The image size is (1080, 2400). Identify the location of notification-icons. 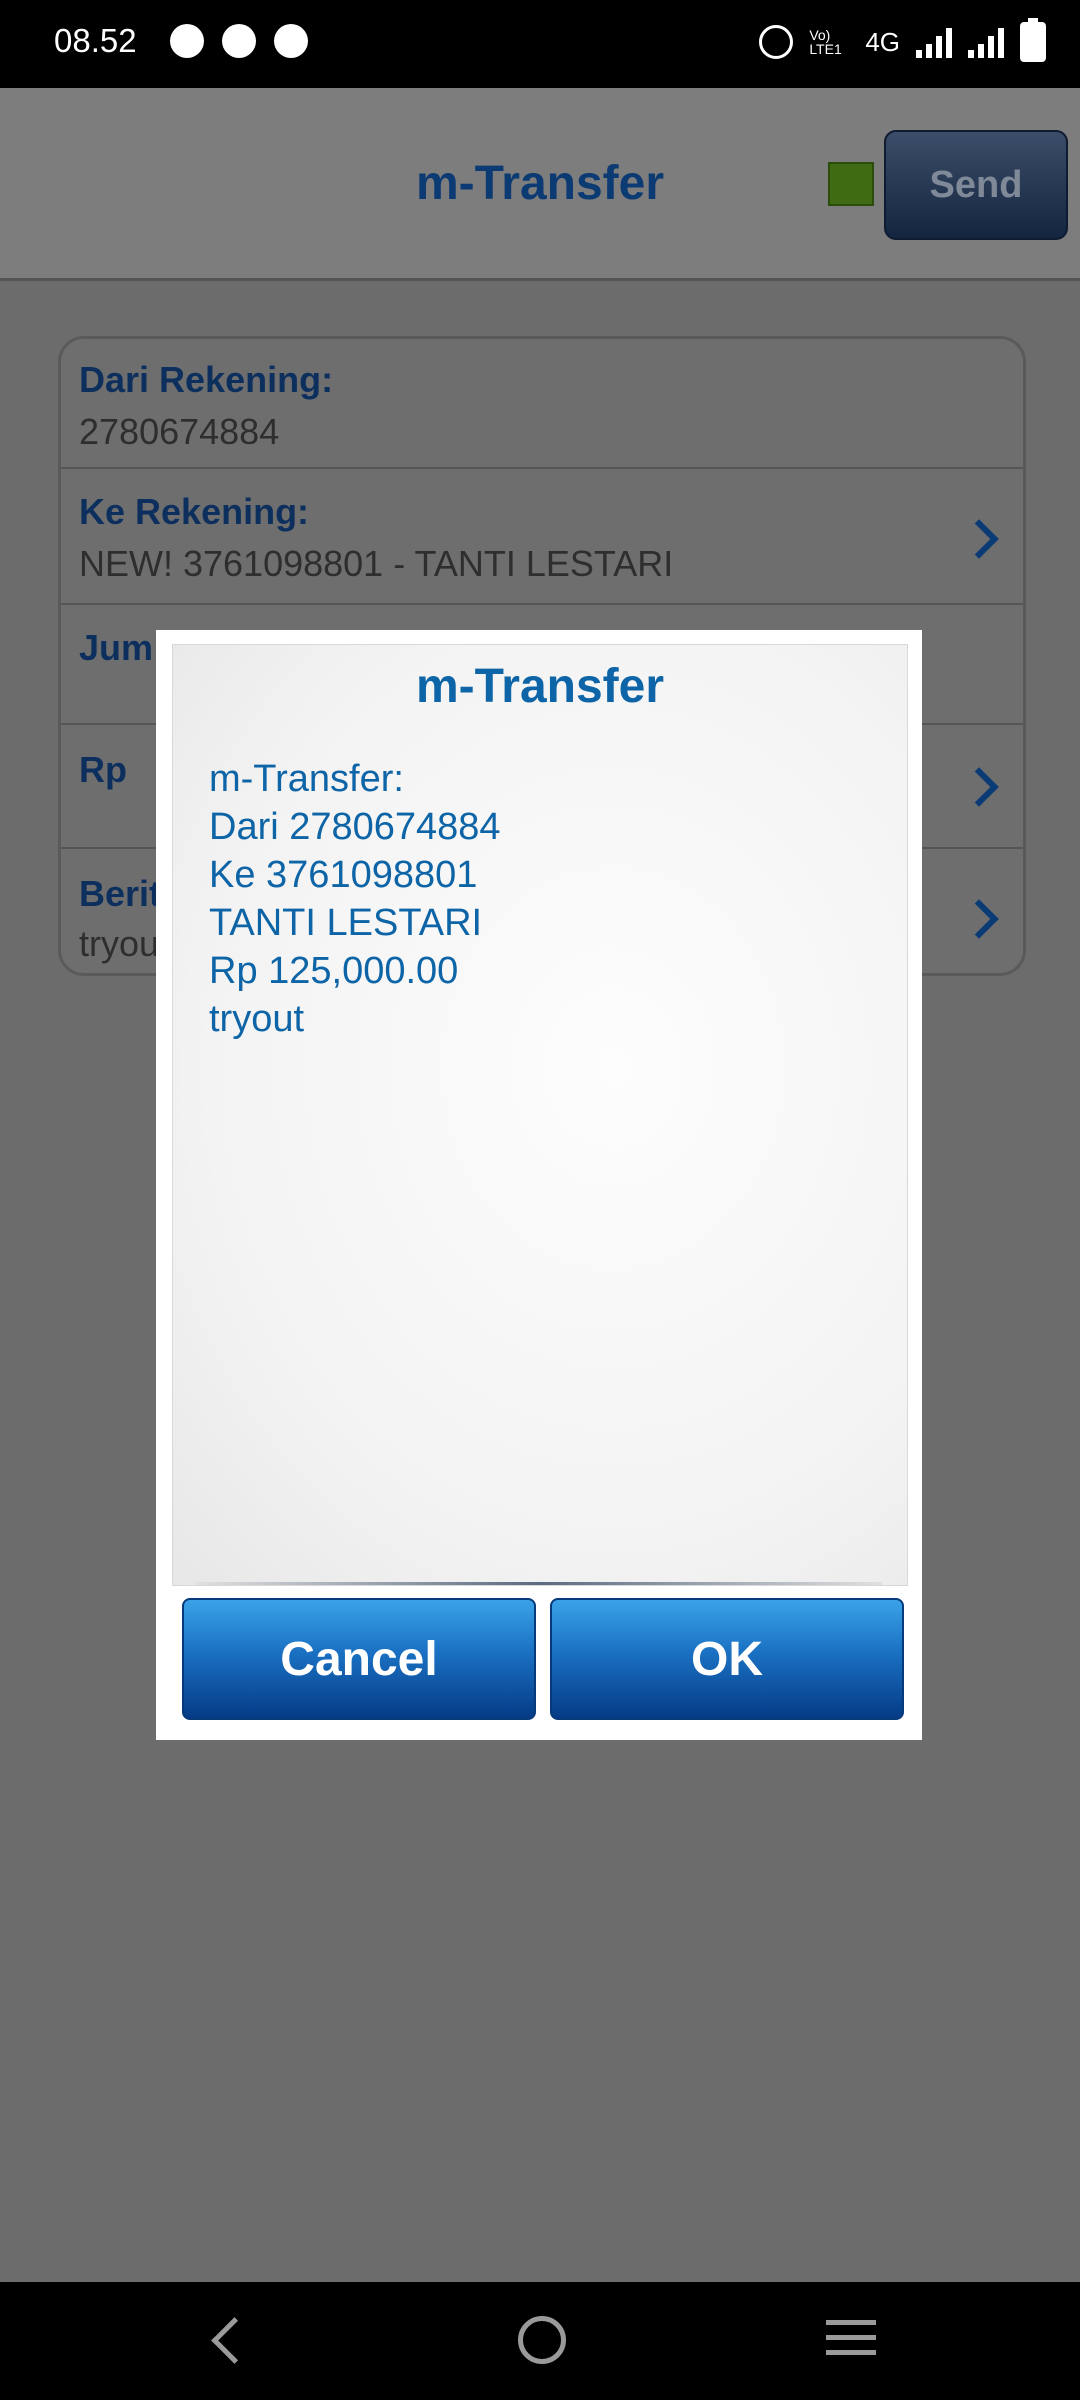
(239, 41).